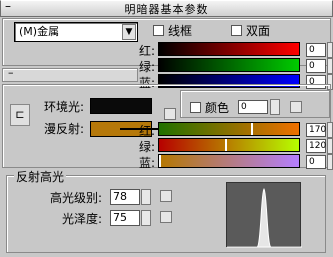 Image resolution: width=333 pixels, height=257 pixels. What do you see at coordinates (70, 75) in the screenshot?
I see `basic-params-header` at bounding box center [70, 75].